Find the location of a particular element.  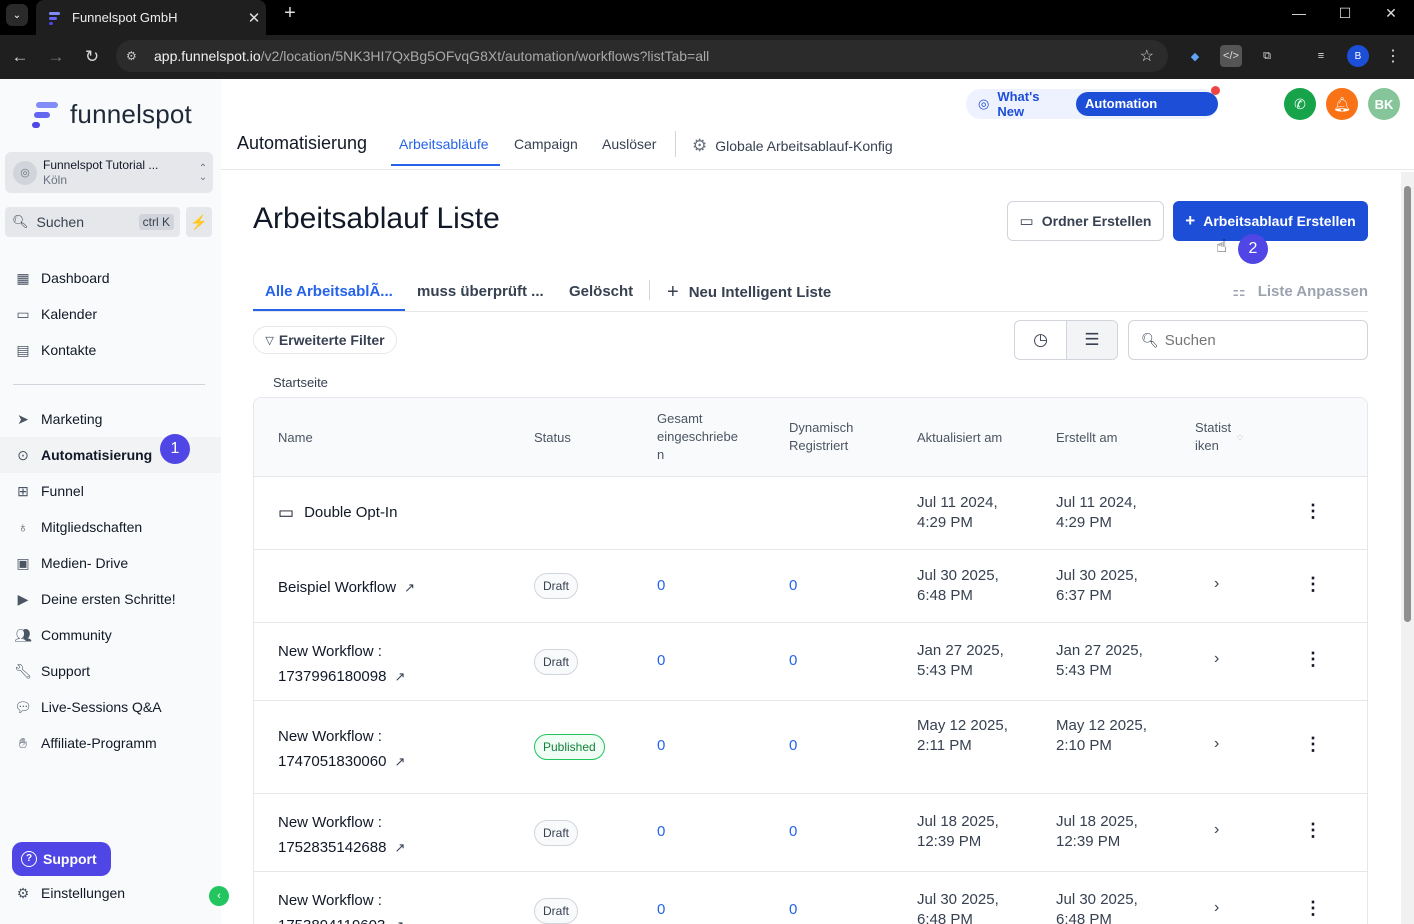

tab-deleted: Gelöscht is located at coordinates (601, 291).